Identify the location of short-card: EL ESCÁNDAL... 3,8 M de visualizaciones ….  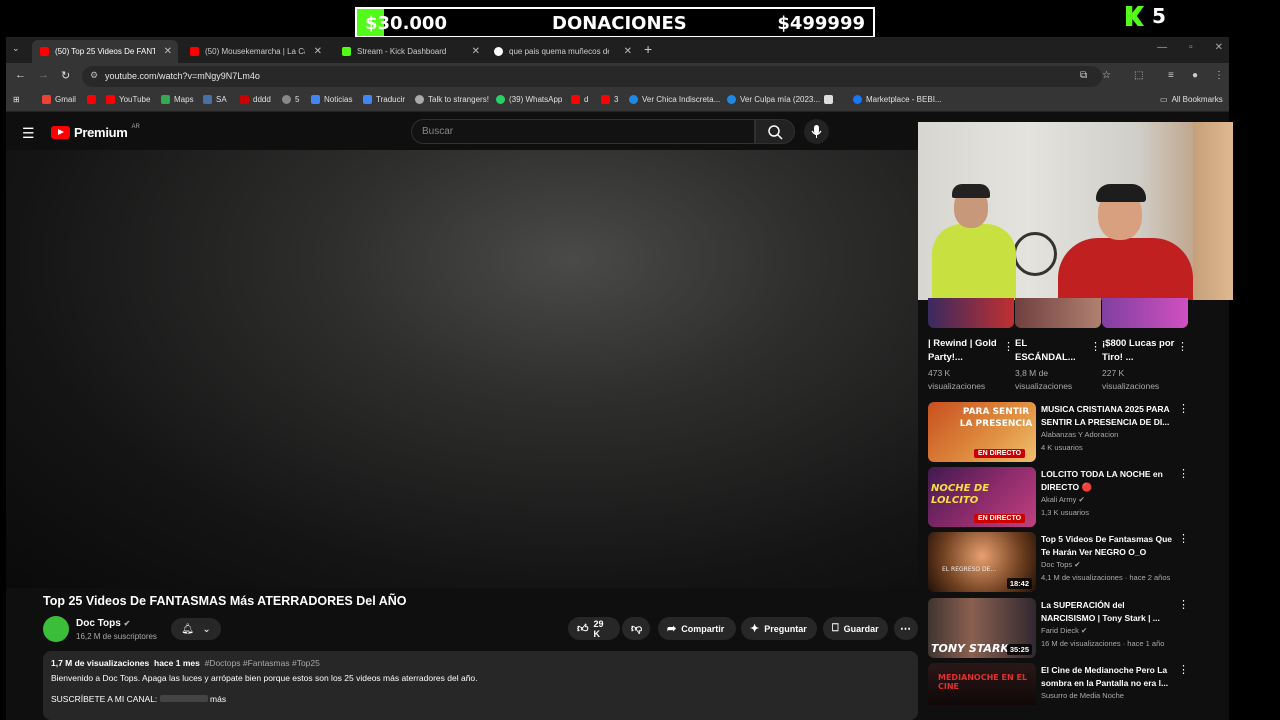
(1058, 345).